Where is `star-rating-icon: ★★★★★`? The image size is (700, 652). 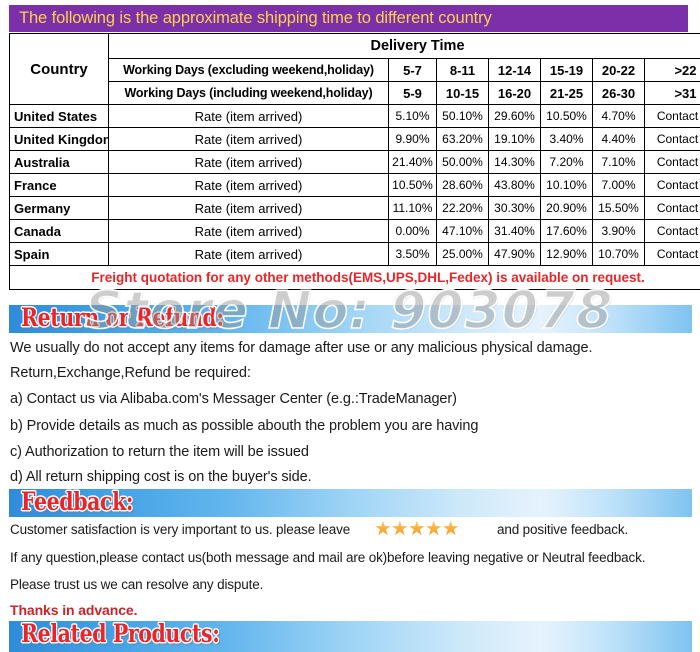
star-rating-icon: ★★★★★ is located at coordinates (417, 529).